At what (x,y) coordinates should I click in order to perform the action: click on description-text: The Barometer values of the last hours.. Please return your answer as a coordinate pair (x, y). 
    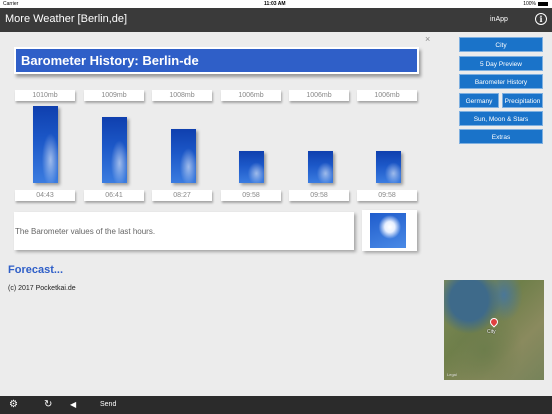
    Looking at the image, I should click on (85, 231).